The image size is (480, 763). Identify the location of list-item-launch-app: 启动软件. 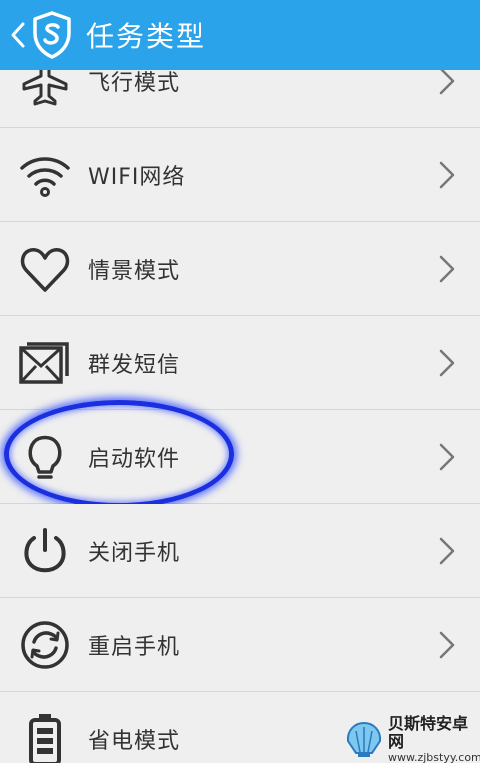
(240, 454).